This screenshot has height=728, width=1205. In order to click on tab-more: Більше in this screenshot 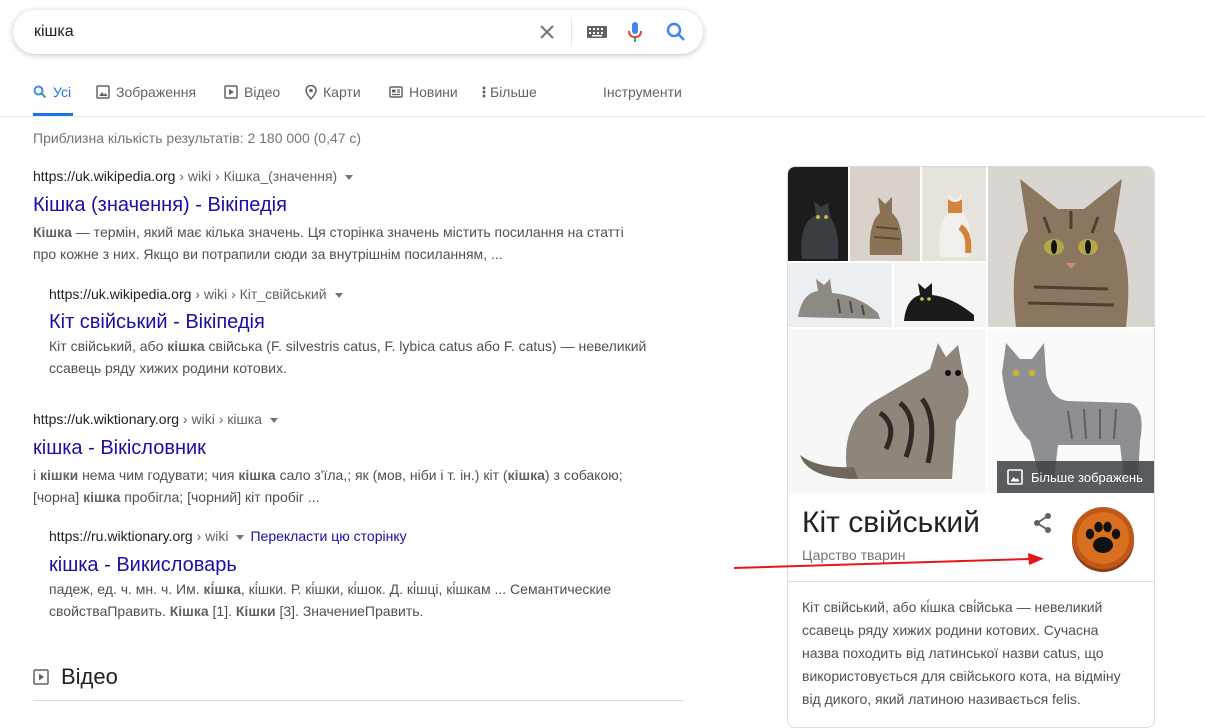, I will do `click(509, 100)`.